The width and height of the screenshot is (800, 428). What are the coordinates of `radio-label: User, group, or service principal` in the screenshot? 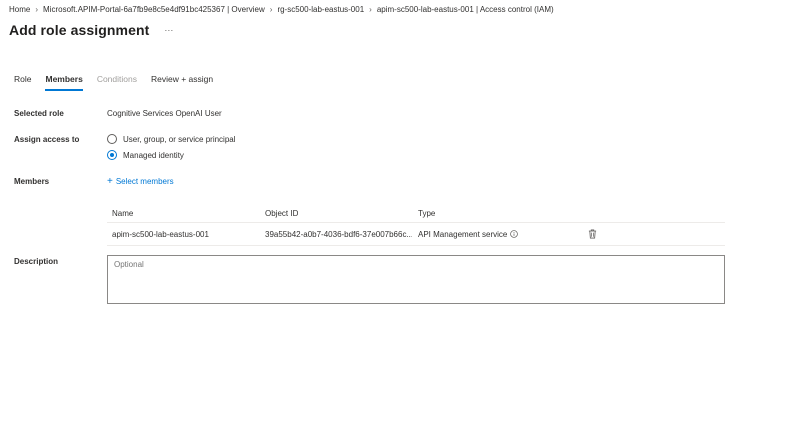 It's located at (179, 139).